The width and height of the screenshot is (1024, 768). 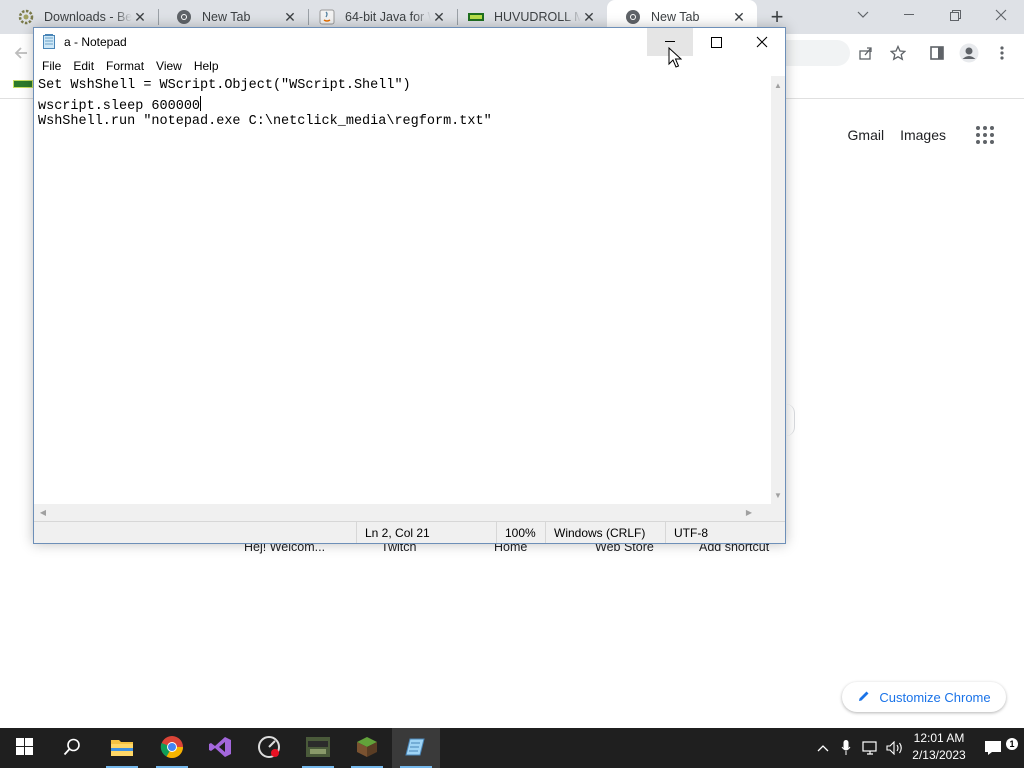 I want to click on recorder-icon, so click(x=269, y=748).